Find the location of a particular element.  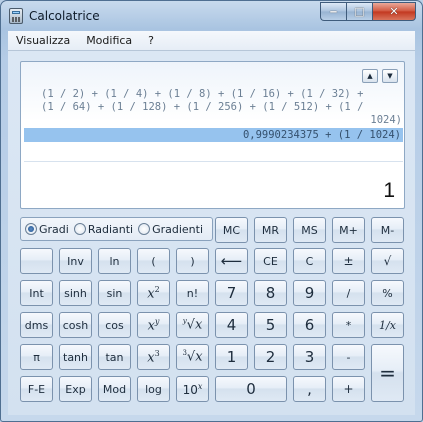

button-label: tanh is located at coordinates (75, 357).